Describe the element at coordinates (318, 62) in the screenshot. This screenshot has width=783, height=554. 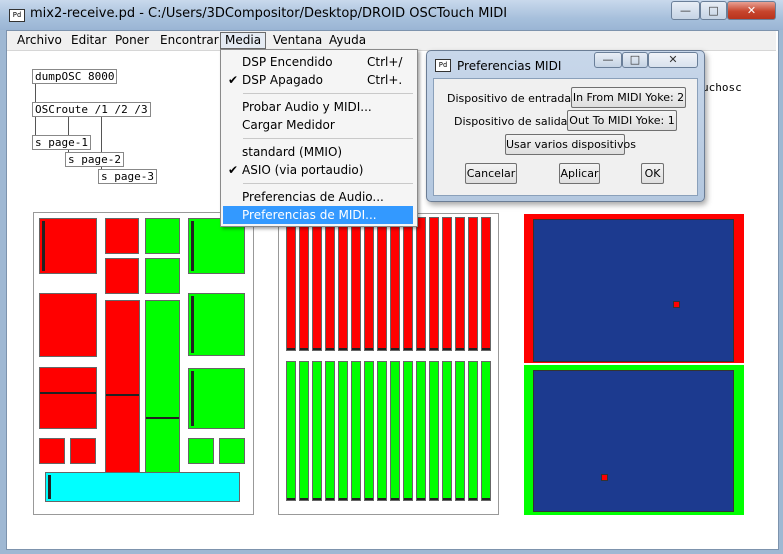
I see `menu-item-dsp-on: DSP Encendido Ctrl+/` at that location.